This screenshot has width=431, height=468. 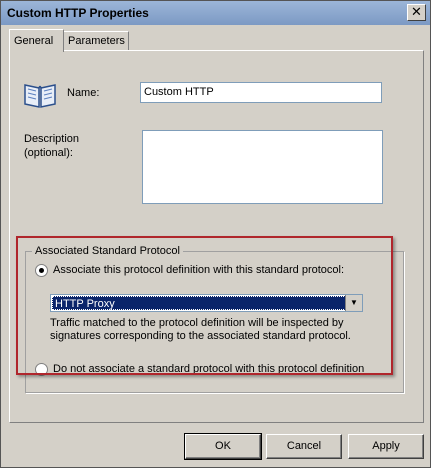 I want to click on close-icon: ✕, so click(x=416, y=11).